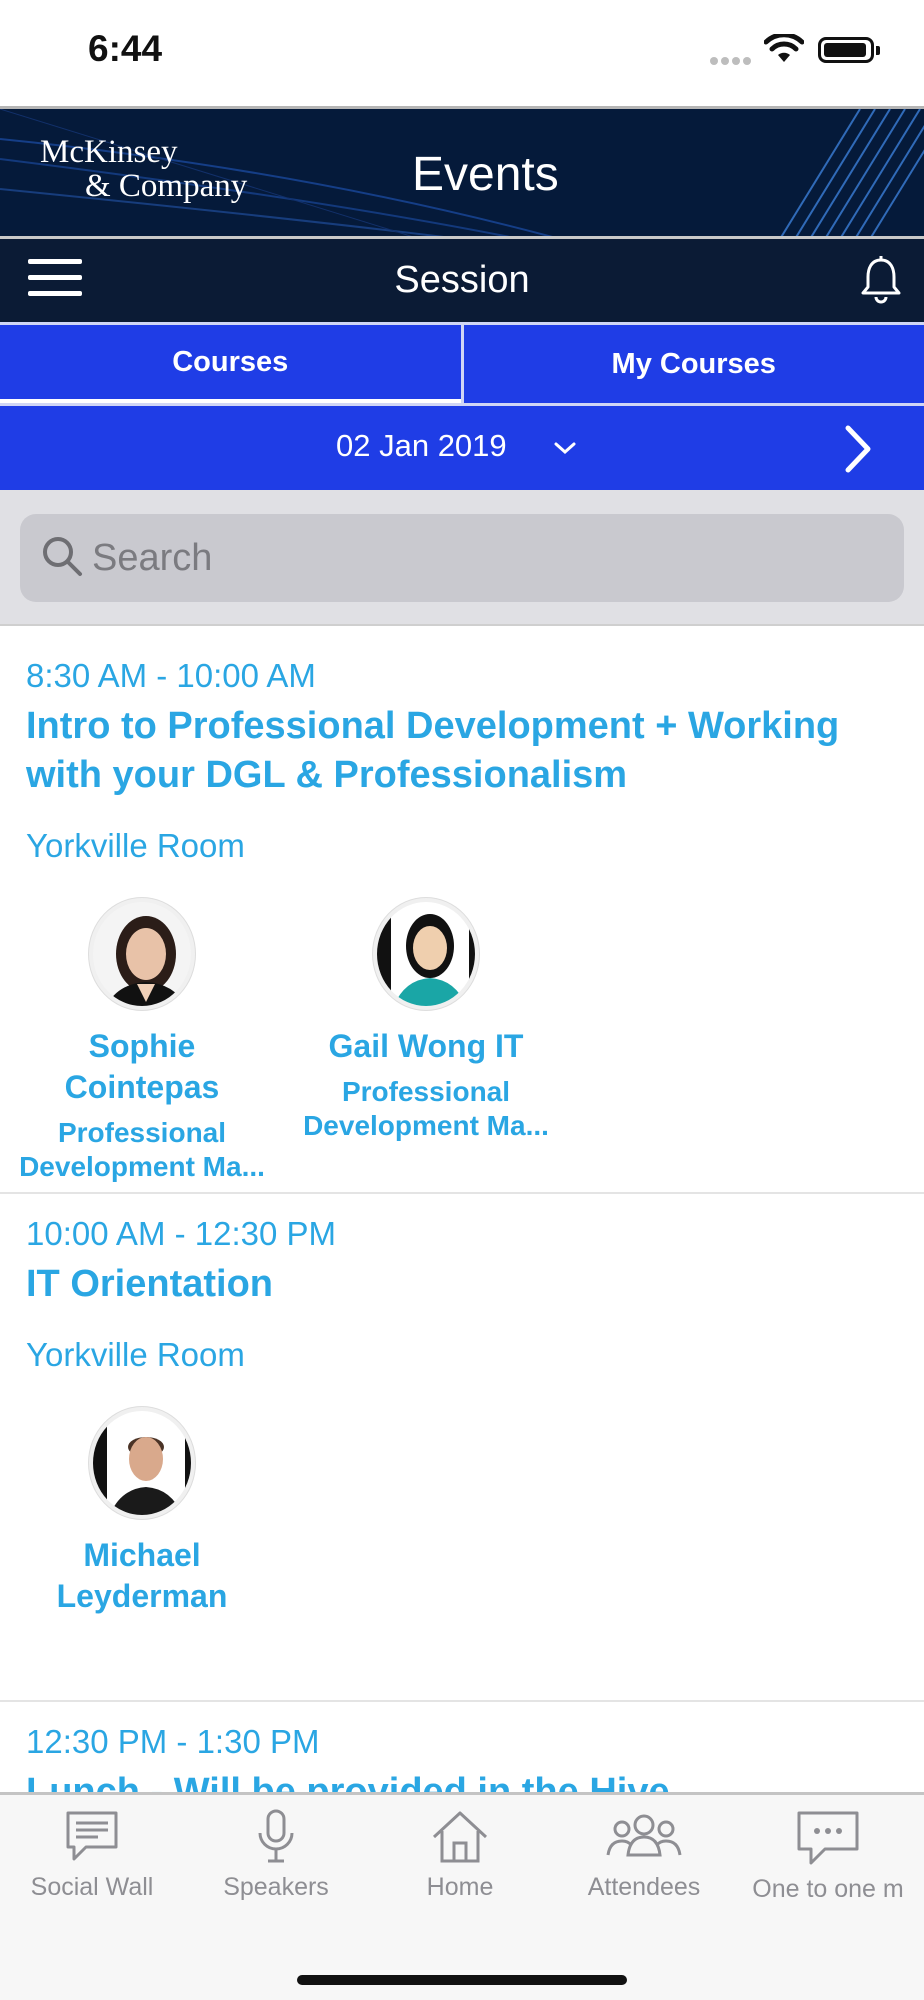  What do you see at coordinates (125, 48) in the screenshot?
I see `status-time: 6:44` at bounding box center [125, 48].